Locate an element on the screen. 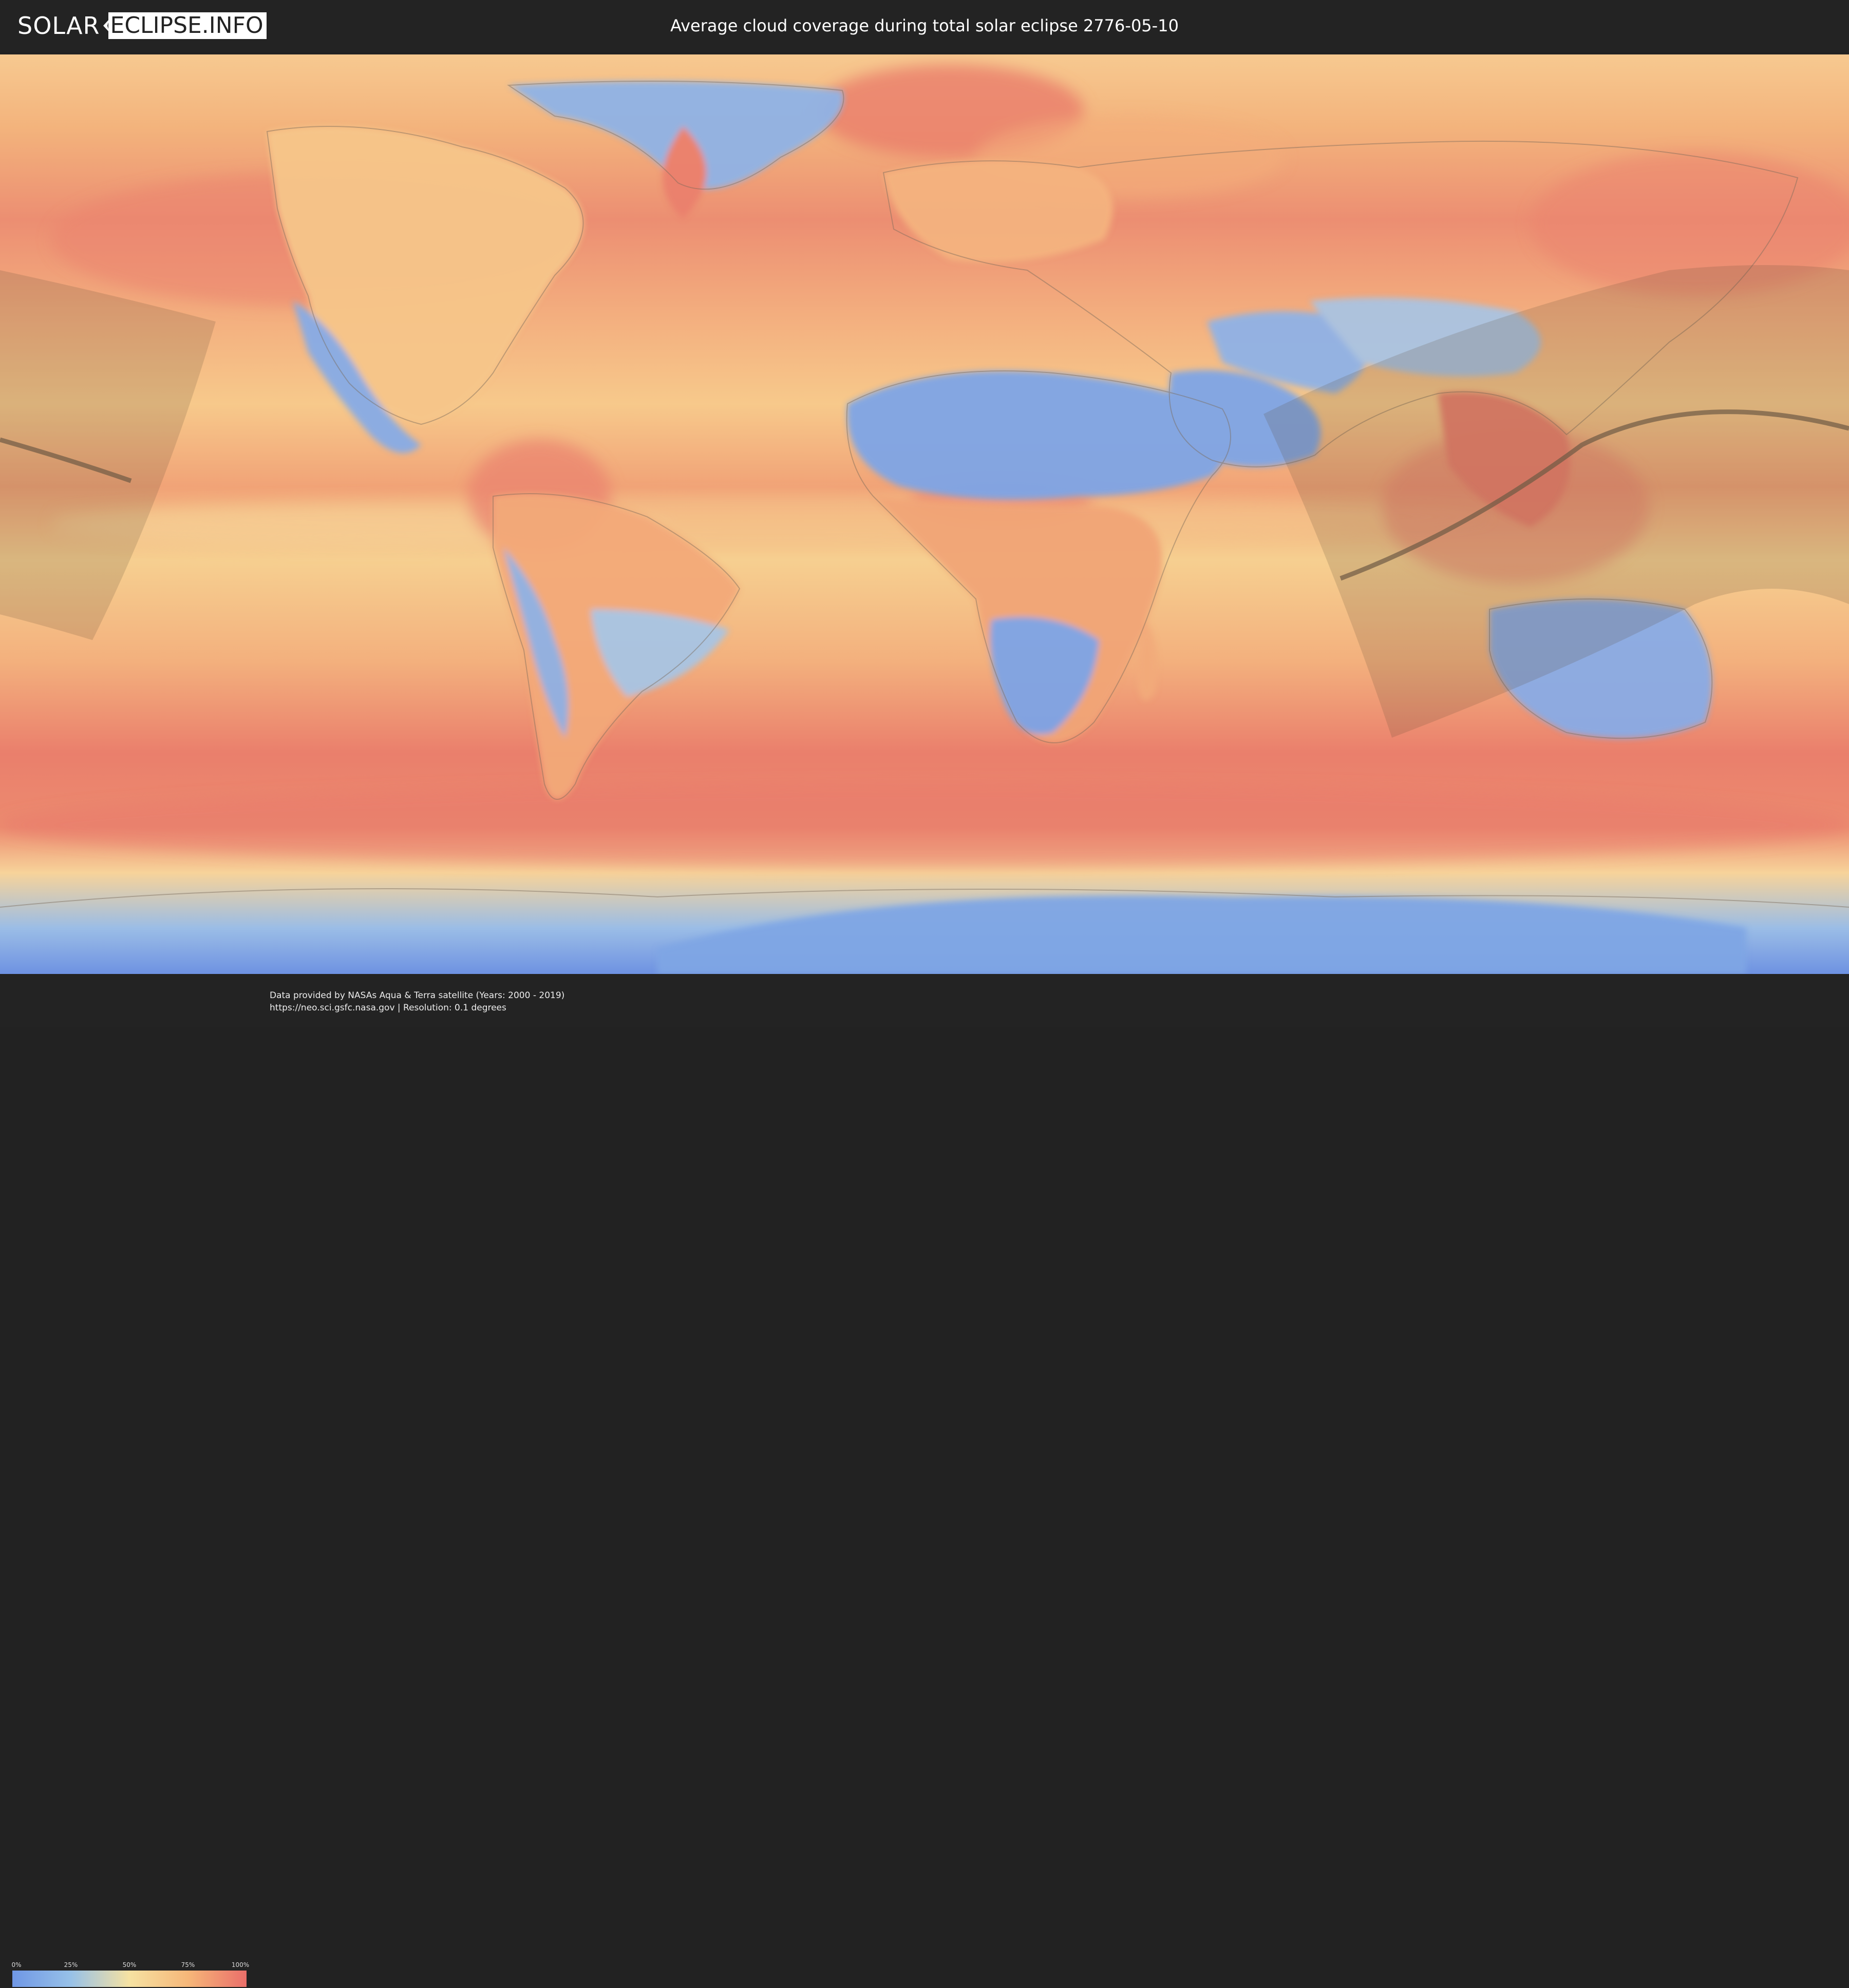  cloud-coverage-legend: 0% 25% 50% 75% 100% is located at coordinates (130, 1975).